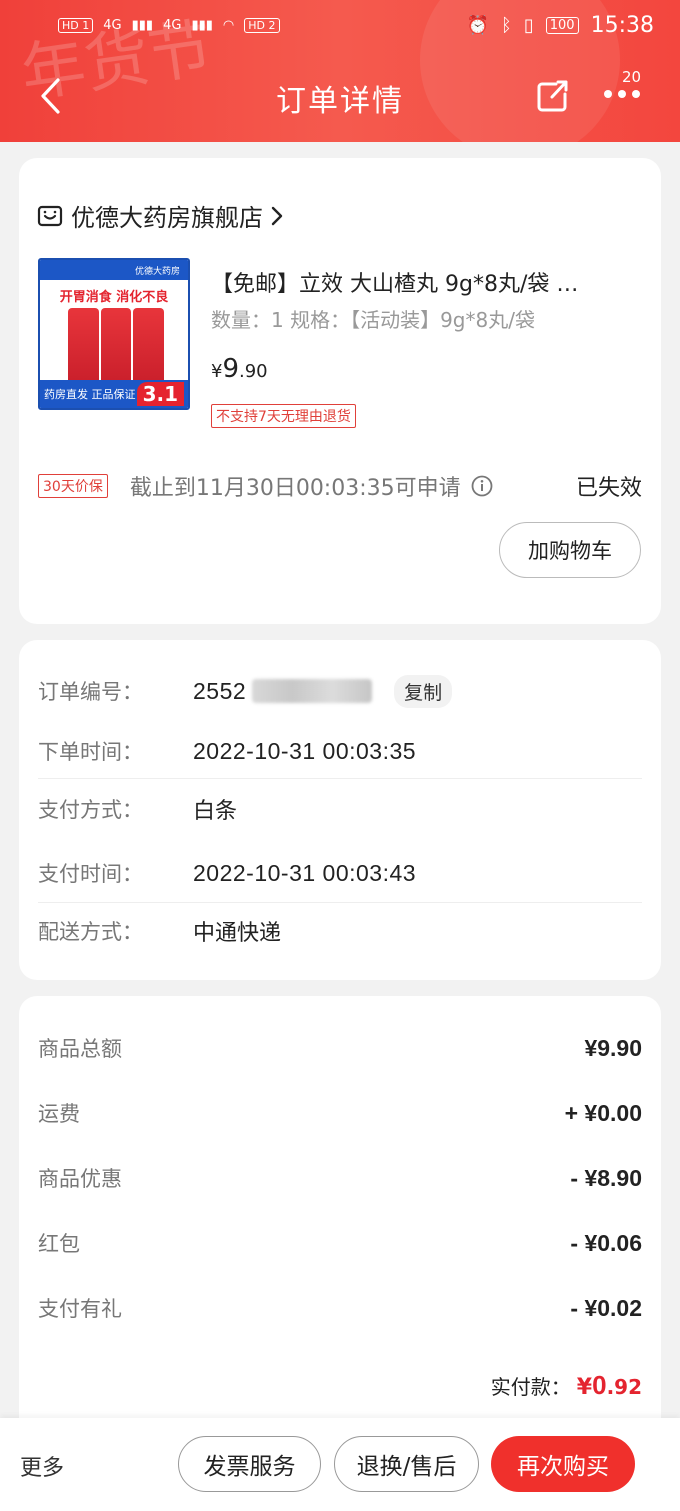  What do you see at coordinates (116, 346) in the screenshot?
I see `thumb-product-packs` at bounding box center [116, 346].